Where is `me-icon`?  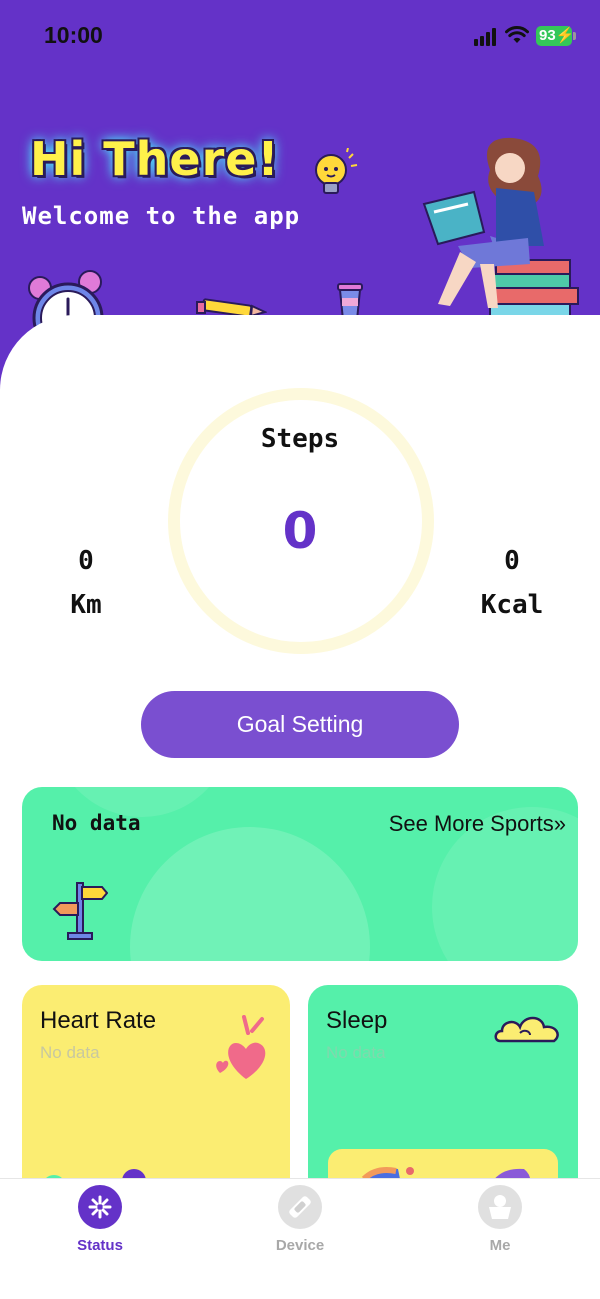
me-icon is located at coordinates (500, 1207).